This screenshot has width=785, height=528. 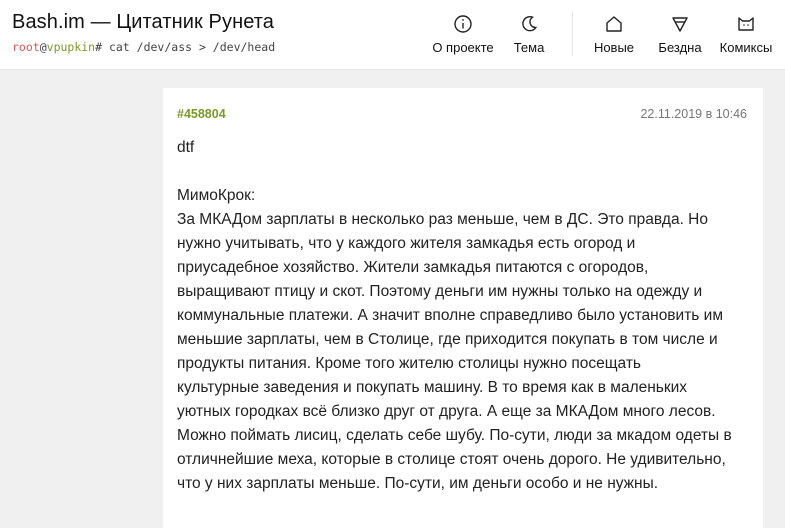 What do you see at coordinates (746, 24) in the screenshot?
I see `comics-icon` at bounding box center [746, 24].